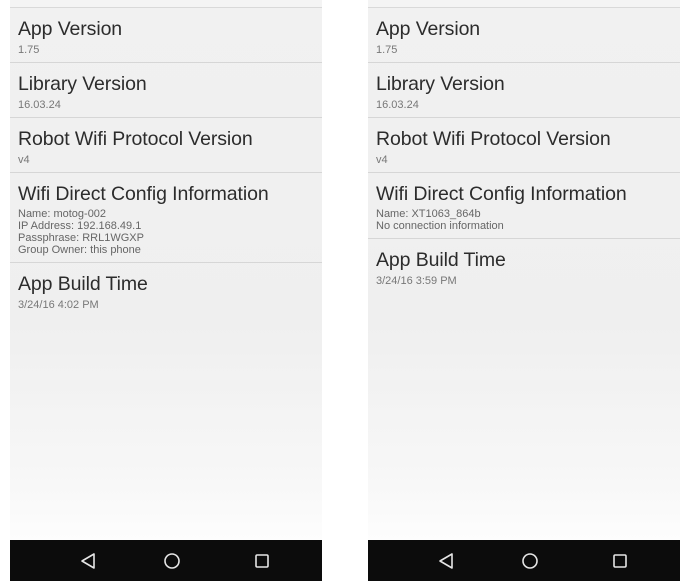 This screenshot has height=581, width=680. What do you see at coordinates (62, 214) in the screenshot?
I see `wifi-name-line: Name: motog-002` at bounding box center [62, 214].